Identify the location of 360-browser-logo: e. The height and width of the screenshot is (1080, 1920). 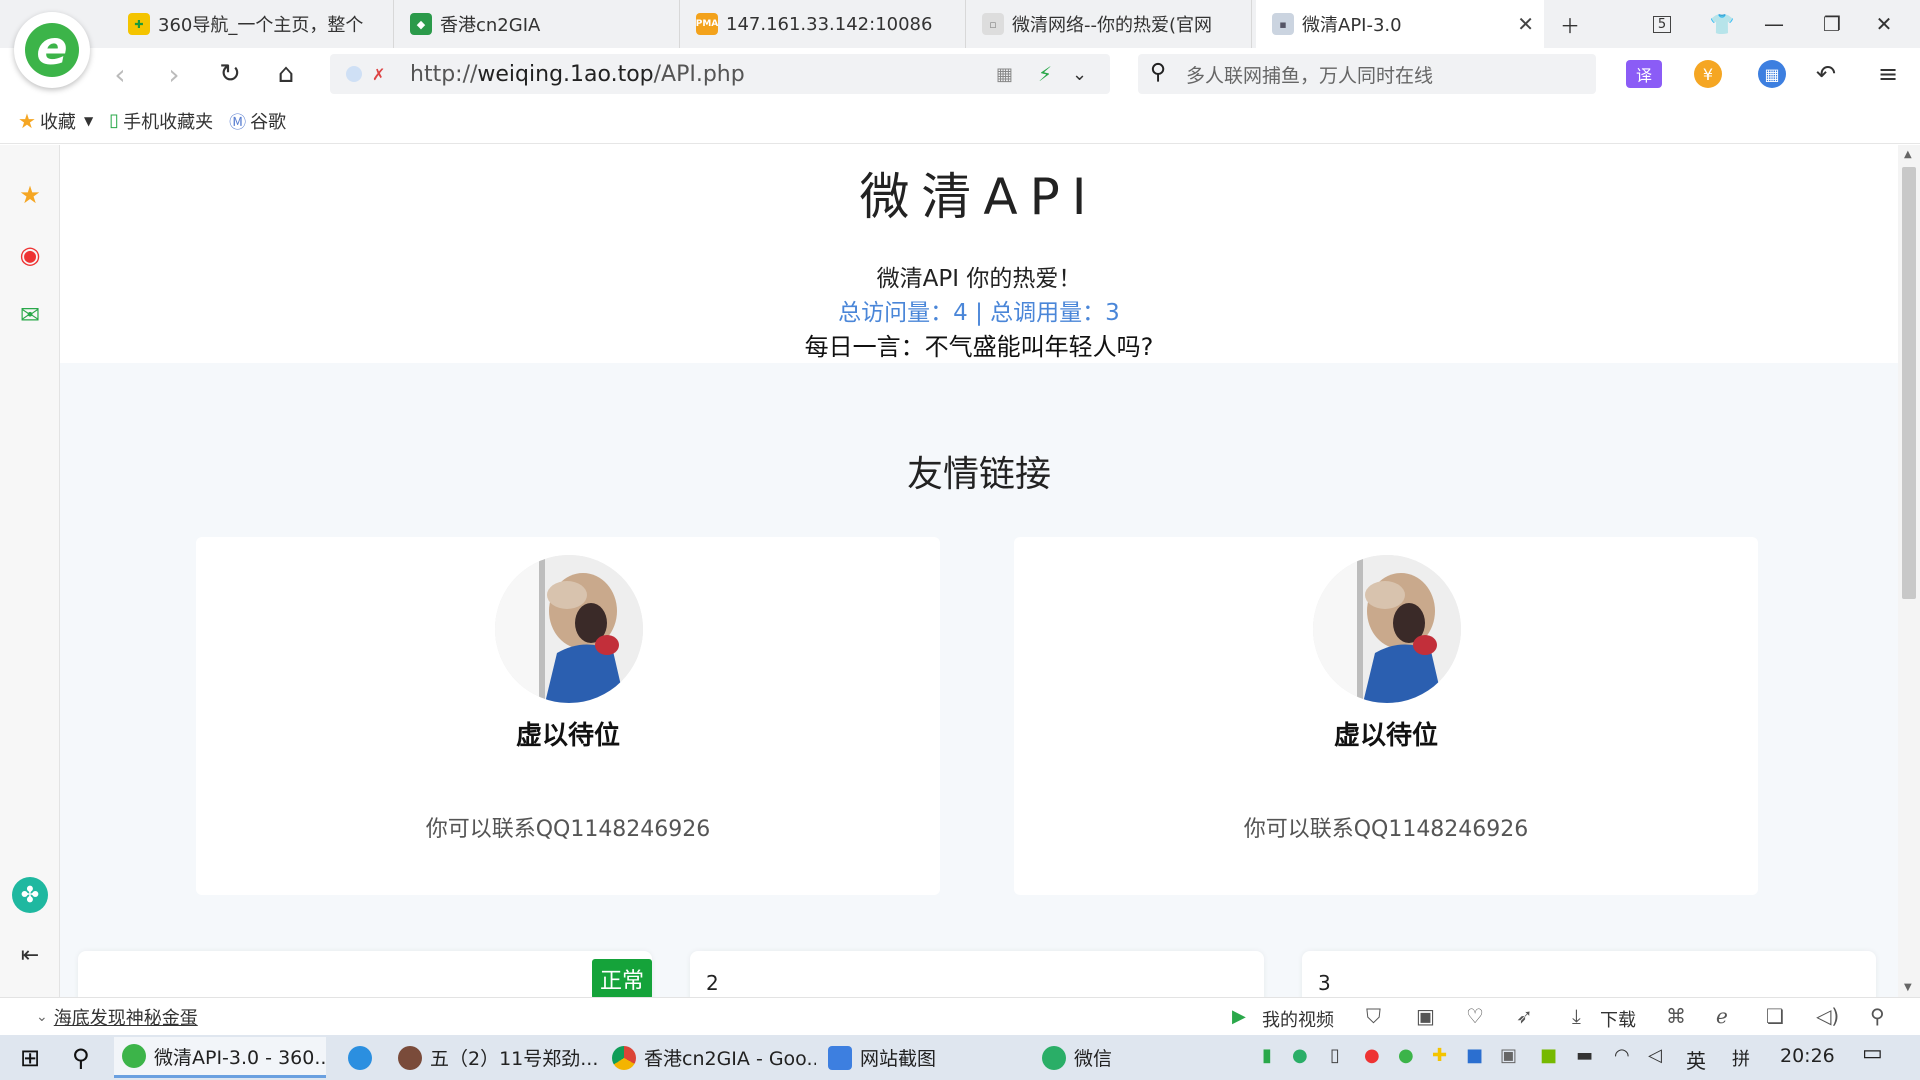
(52, 50).